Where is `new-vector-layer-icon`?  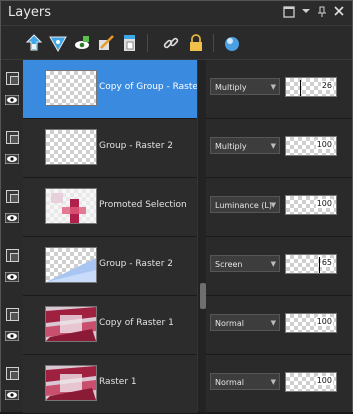
new-vector-layer-icon is located at coordinates (58, 43).